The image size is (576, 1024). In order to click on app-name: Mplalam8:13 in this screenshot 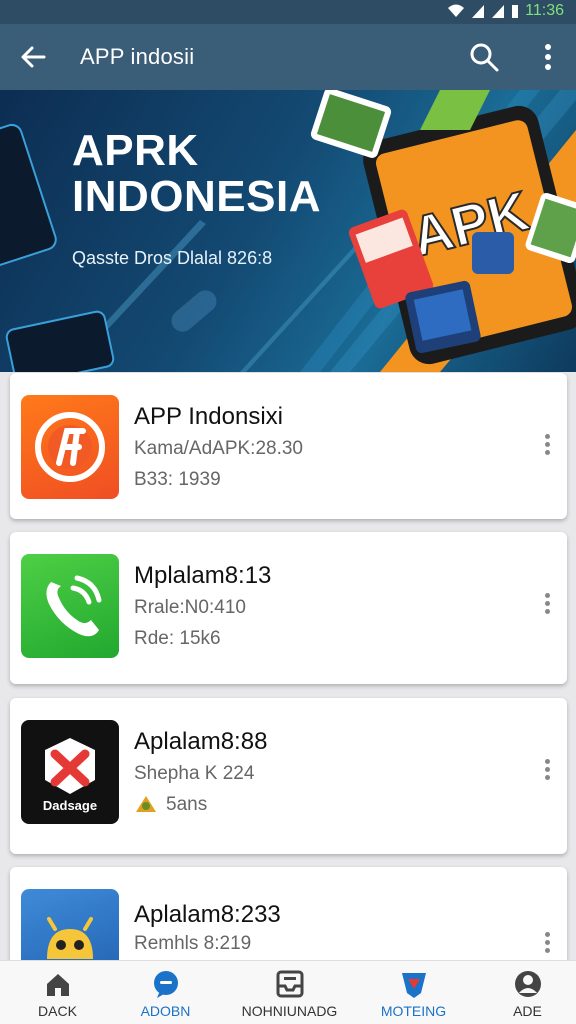, I will do `click(203, 575)`.